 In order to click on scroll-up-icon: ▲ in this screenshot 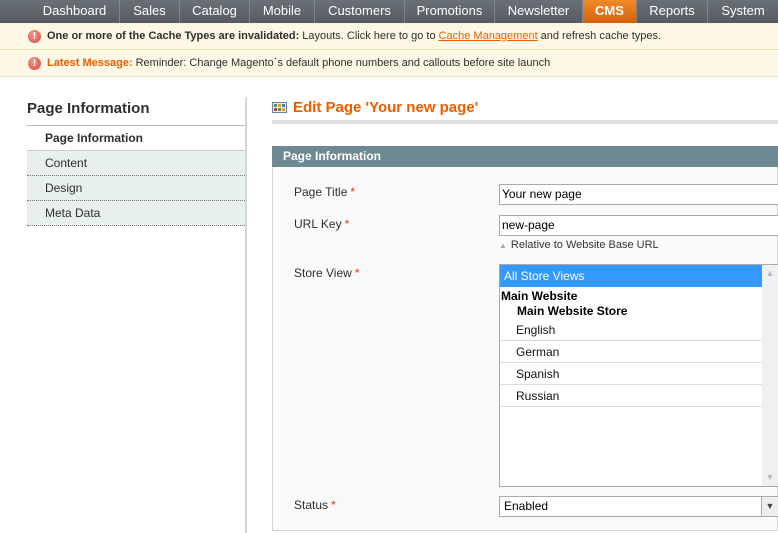, I will do `click(770, 273)`.